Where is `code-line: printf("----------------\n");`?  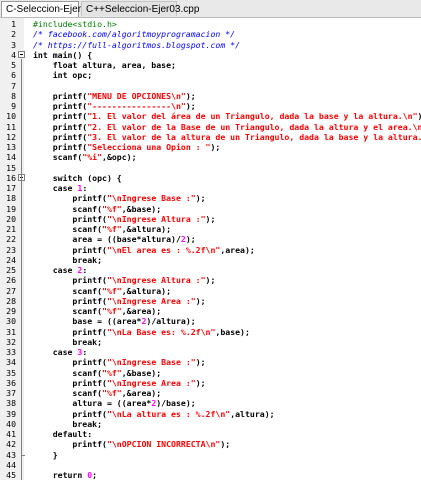 code-line: printf("----------------\n"); is located at coordinates (114, 106).